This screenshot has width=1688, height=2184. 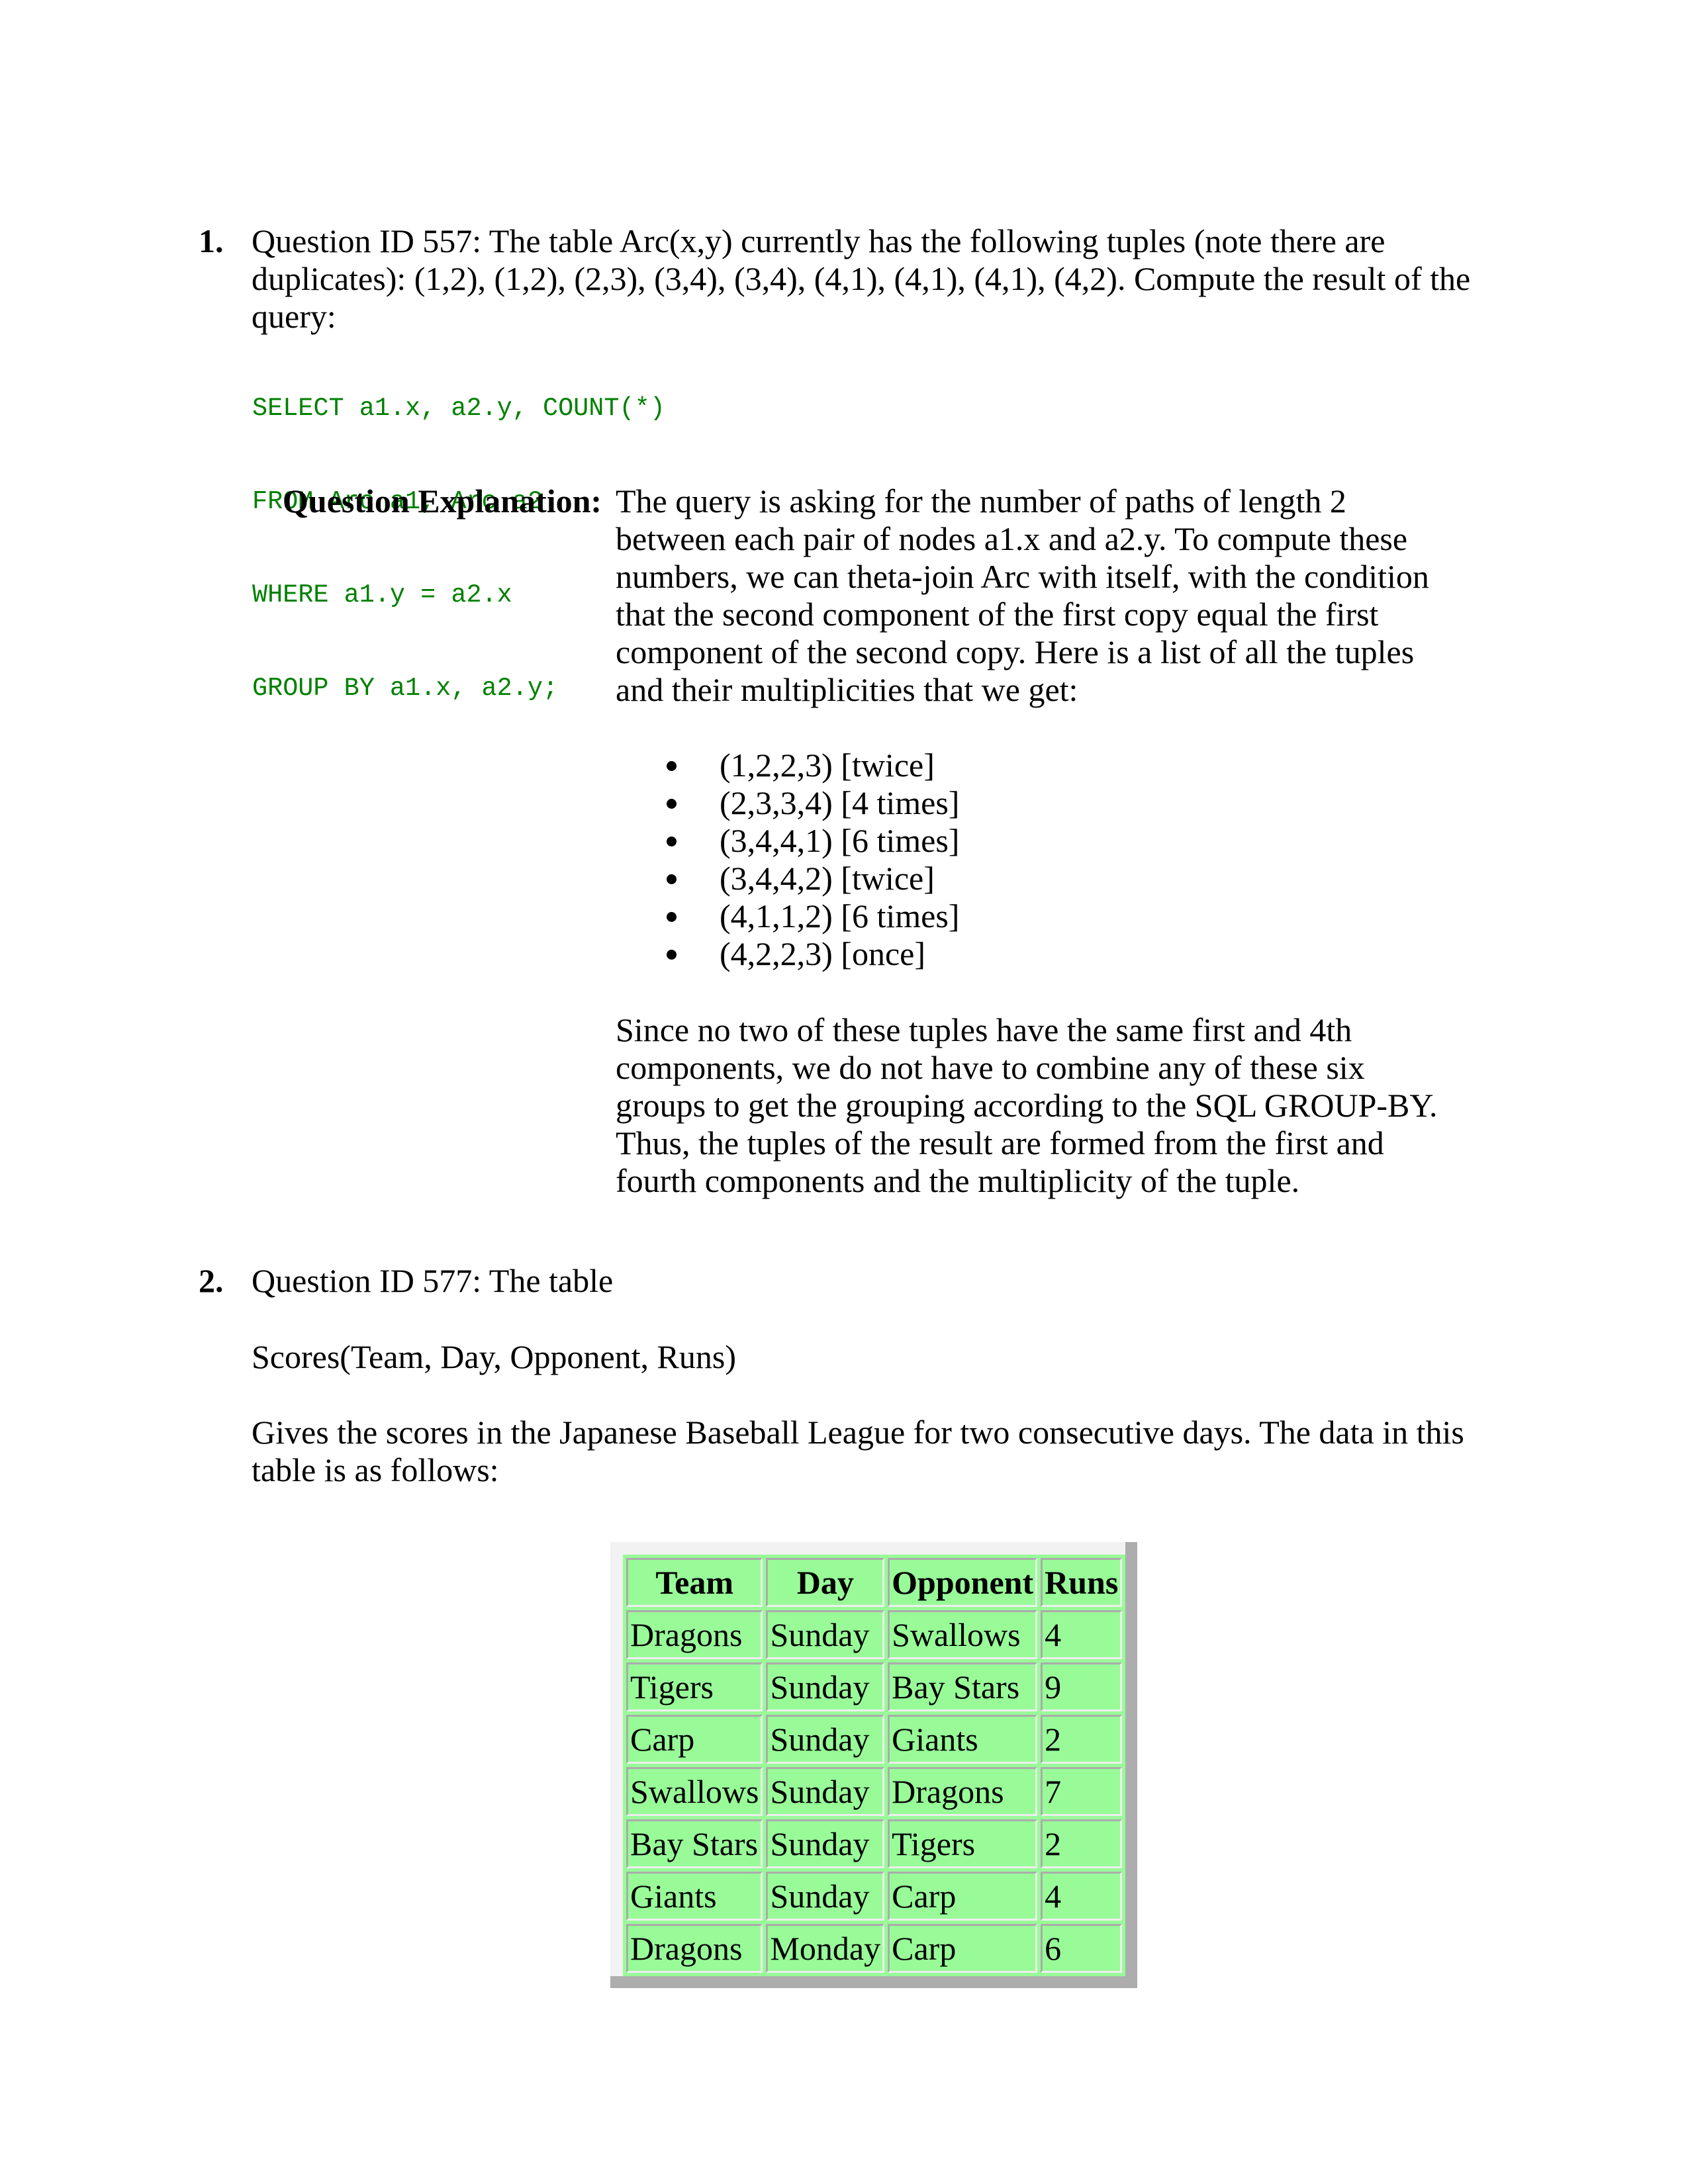 I want to click on cell-runs: 9, so click(x=1082, y=1686).